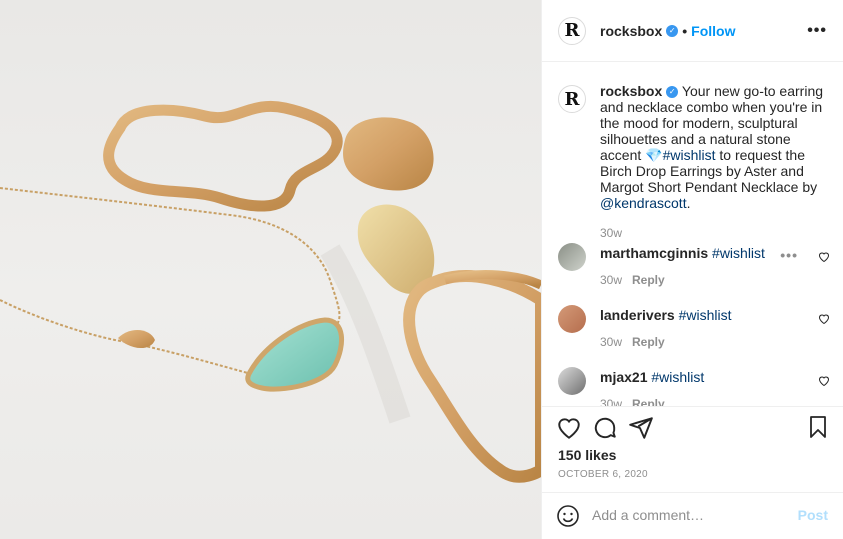  Describe the element at coordinates (569, 428) in the screenshot. I see `like-heart-icon` at that location.